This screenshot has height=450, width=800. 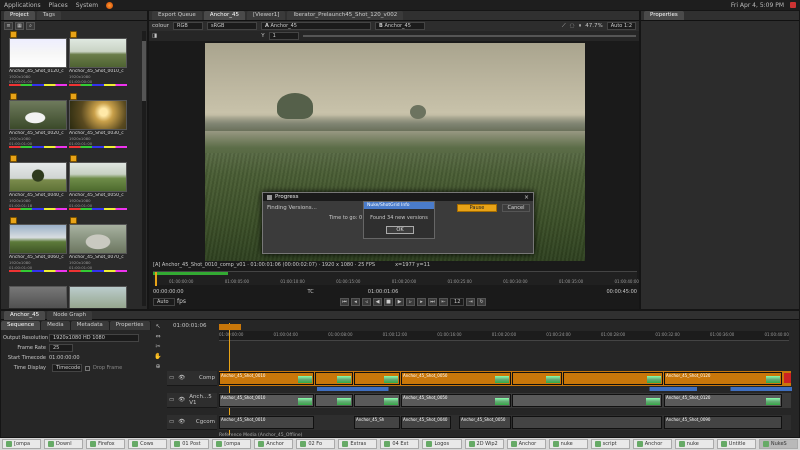 I want to click on dialog-menu-icon, so click(x=269, y=197).